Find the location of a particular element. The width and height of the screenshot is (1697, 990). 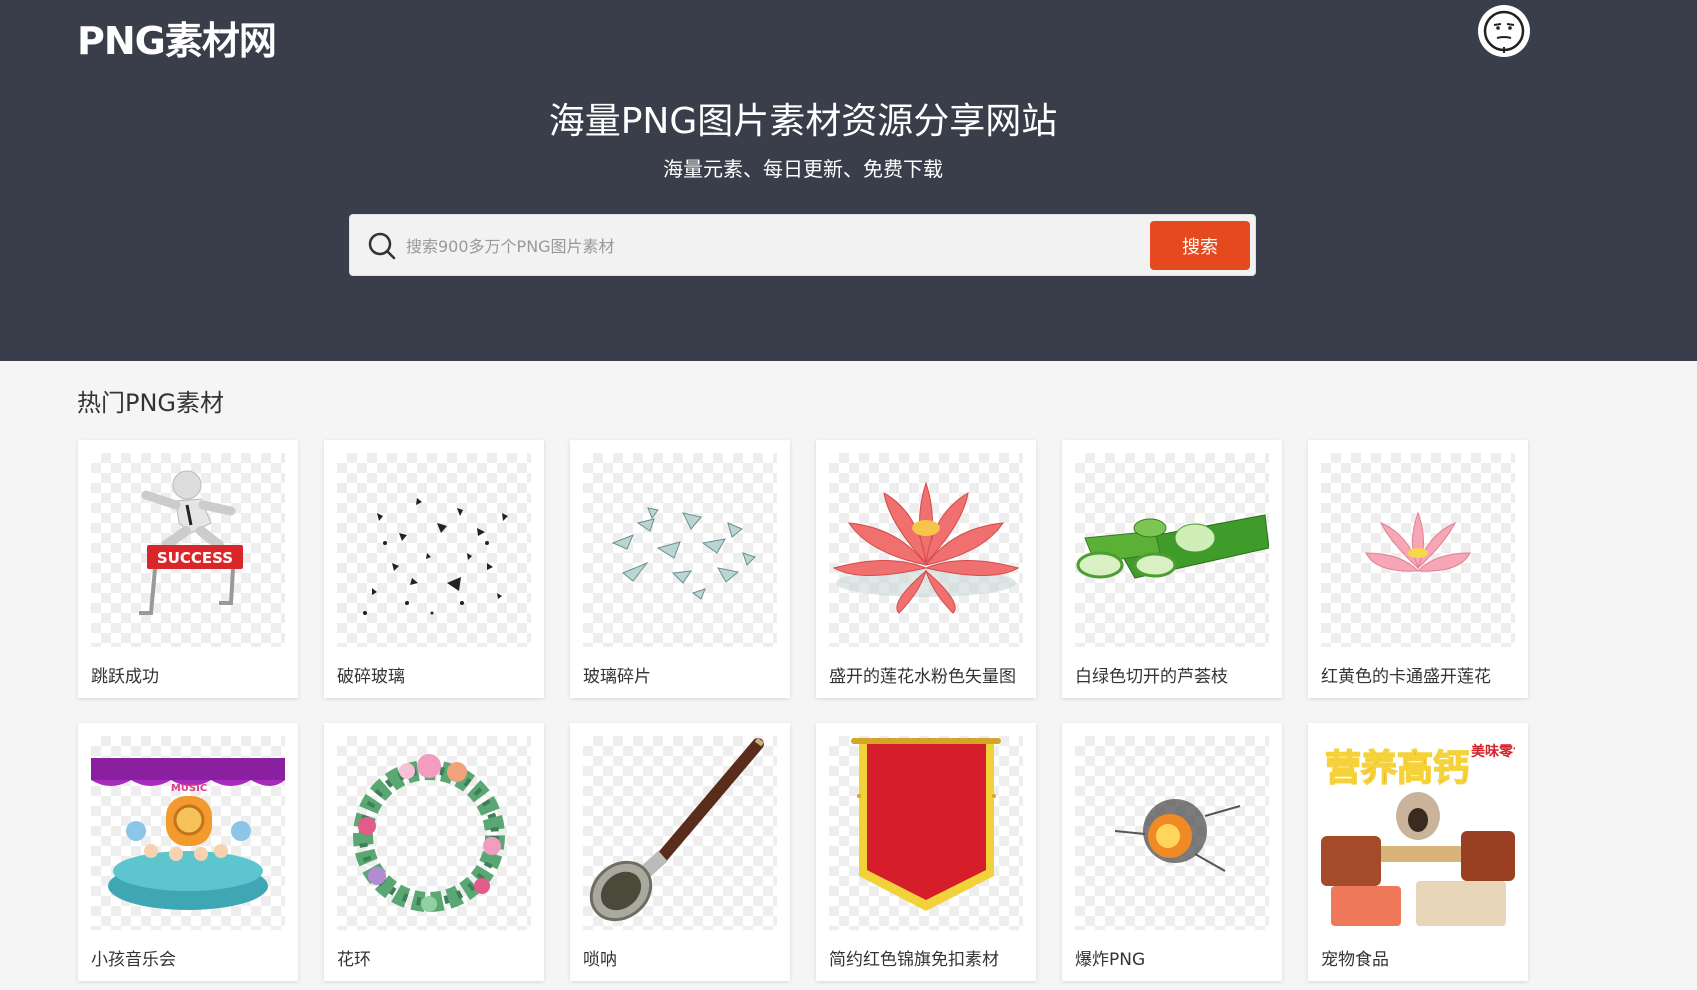

hero-title: 海量PNG图片素材资源分享网站 is located at coordinates (803, 121).